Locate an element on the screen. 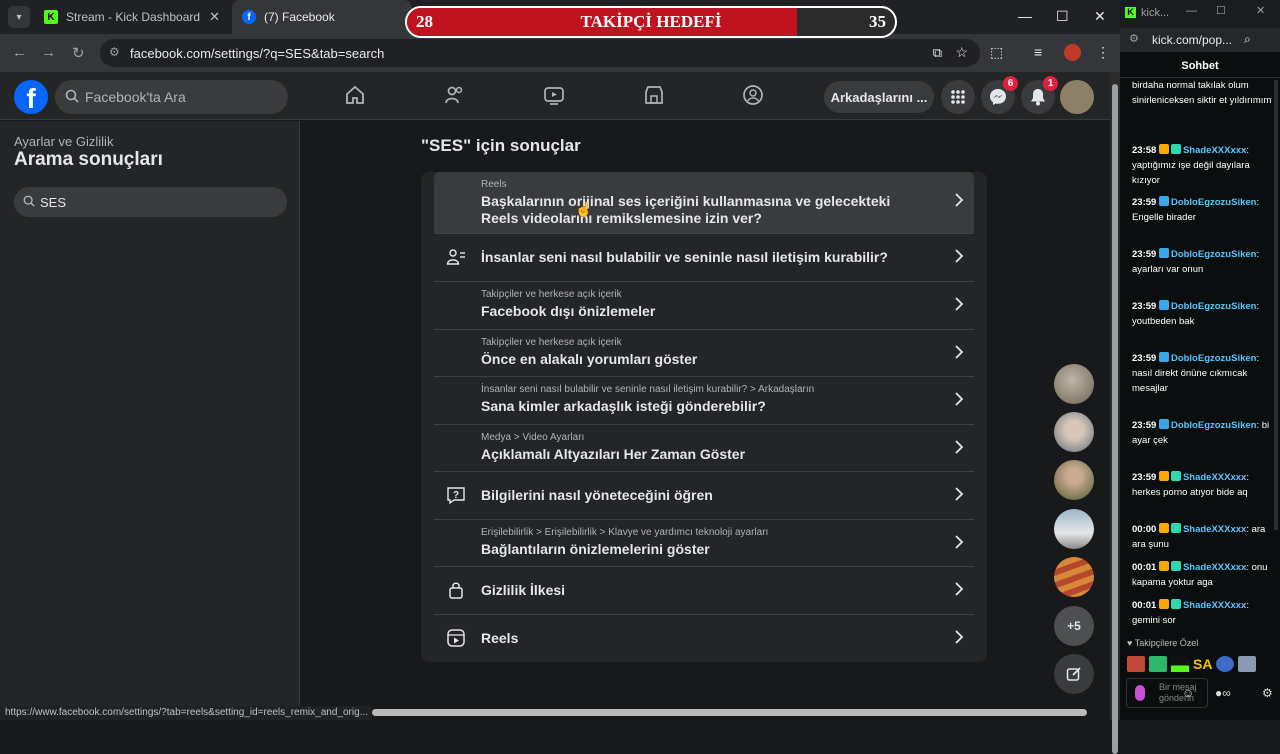  browser-menu-icon: ⋮ is located at coordinates (1103, 52).